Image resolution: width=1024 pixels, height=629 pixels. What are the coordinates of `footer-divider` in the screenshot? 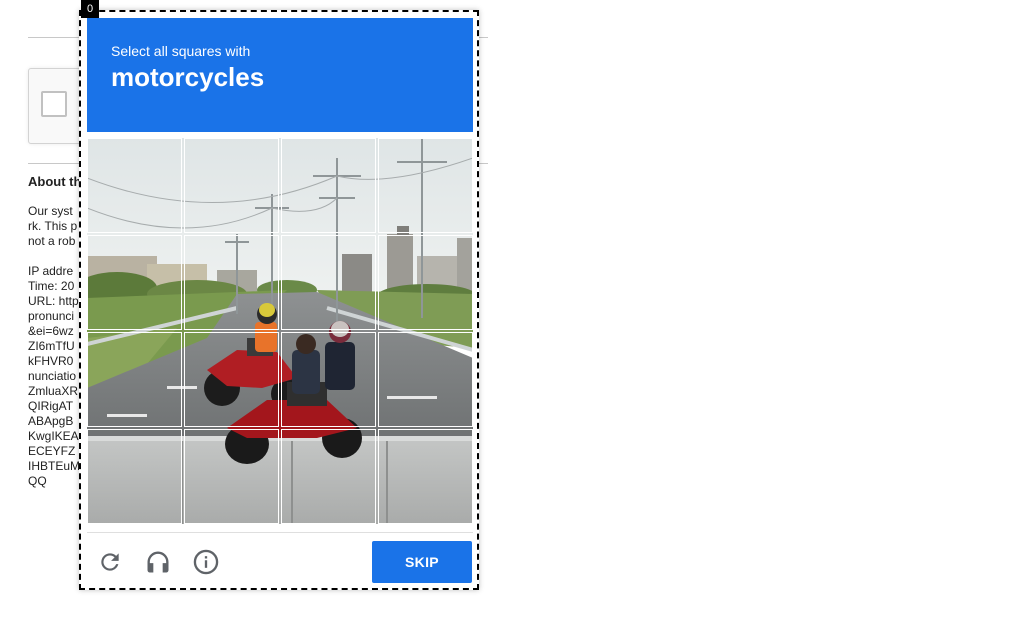 It's located at (280, 532).